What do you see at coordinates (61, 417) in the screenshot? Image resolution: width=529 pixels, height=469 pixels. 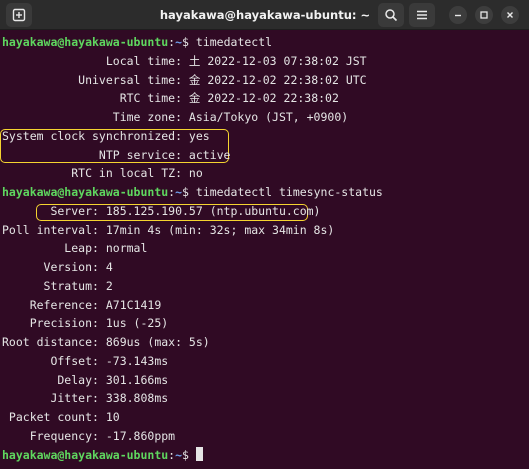 I see `output-line: Packet count: 10` at bounding box center [61, 417].